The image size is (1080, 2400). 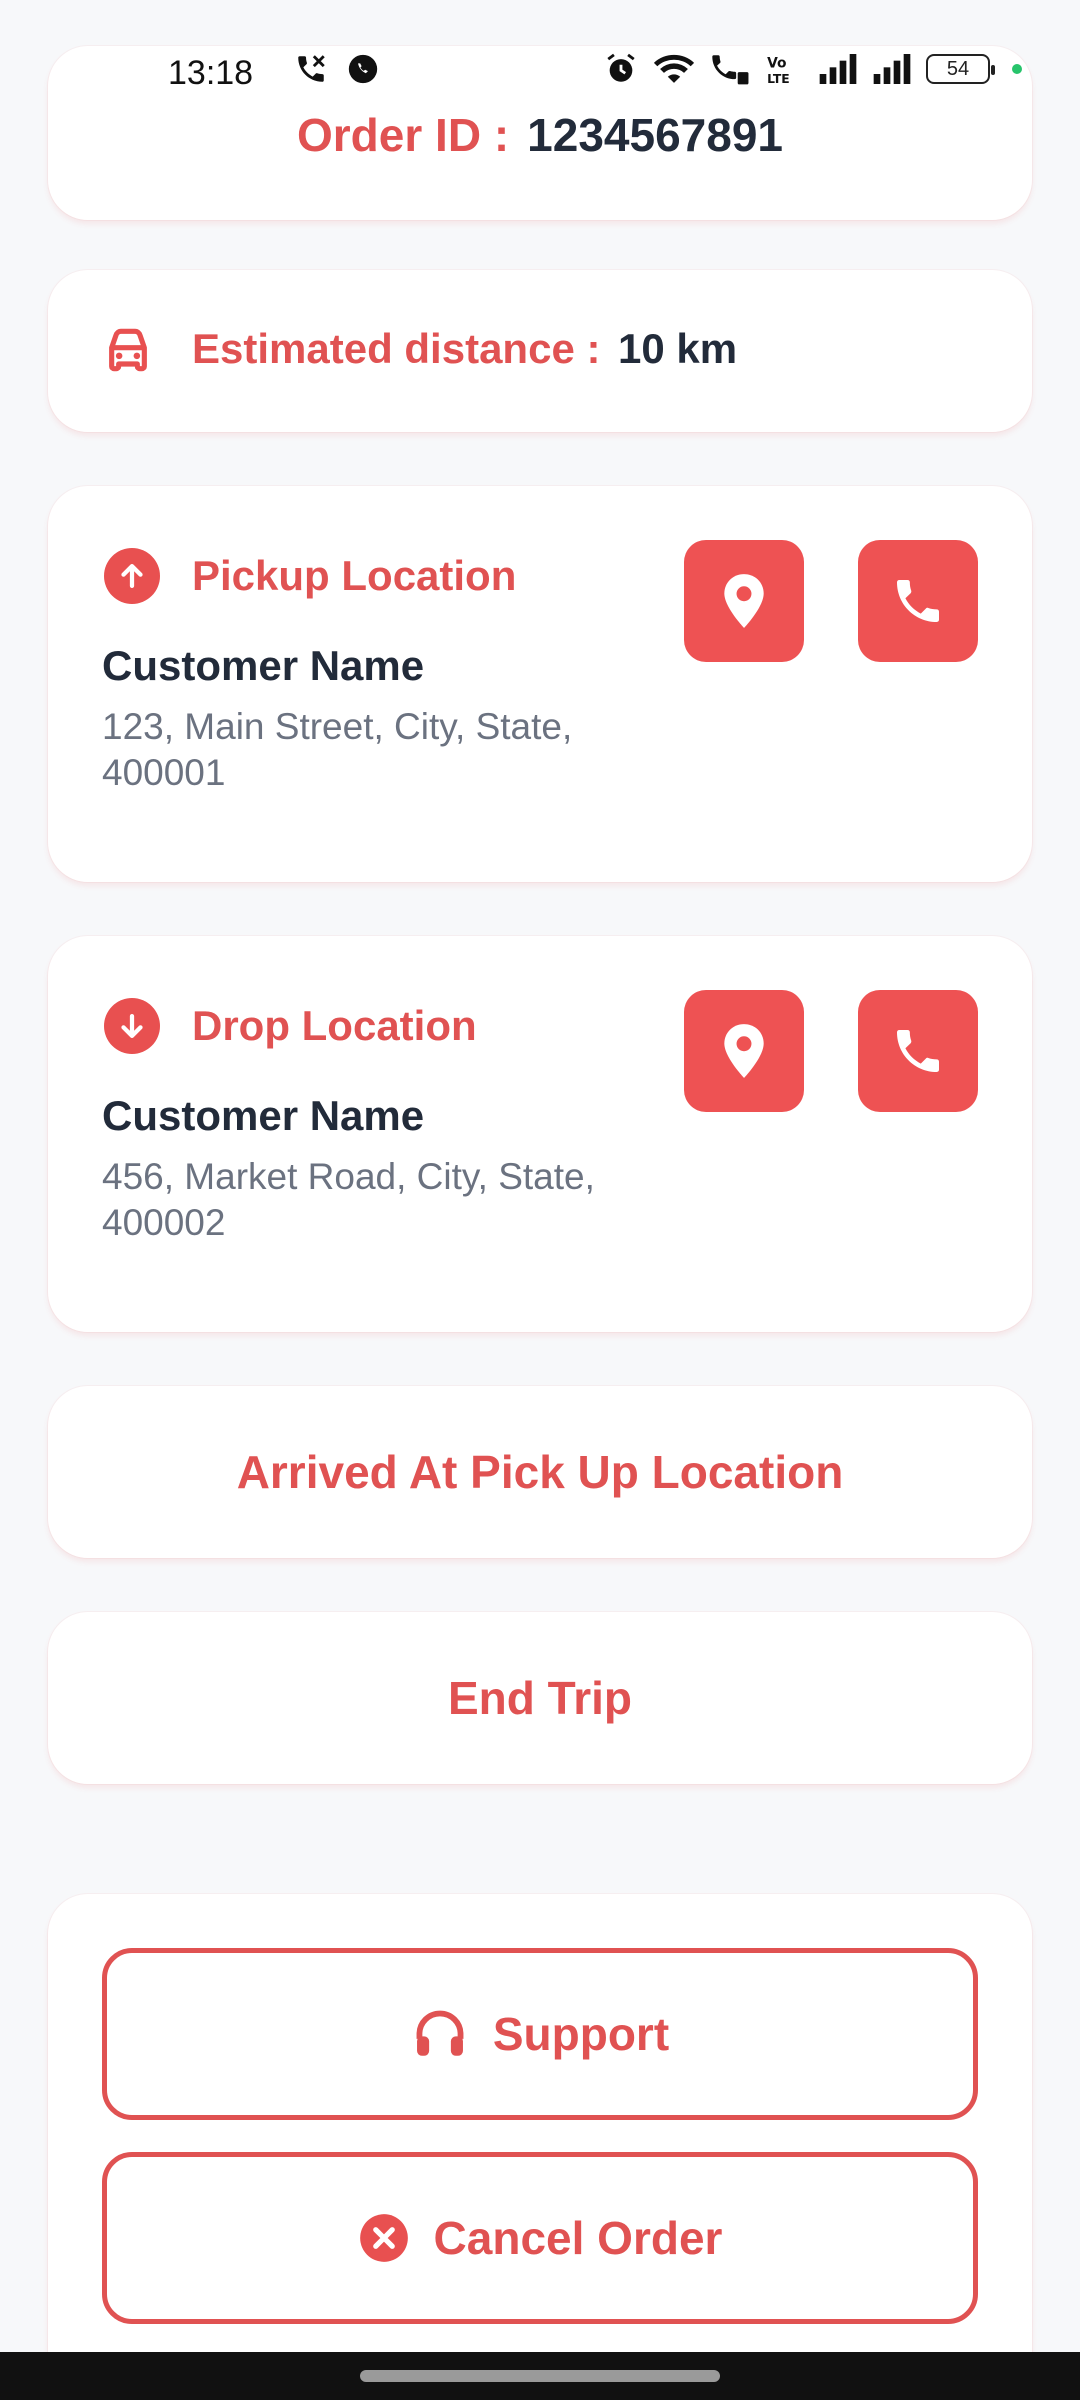 I want to click on end-trip-button: End Trip, so click(x=540, y=1698).